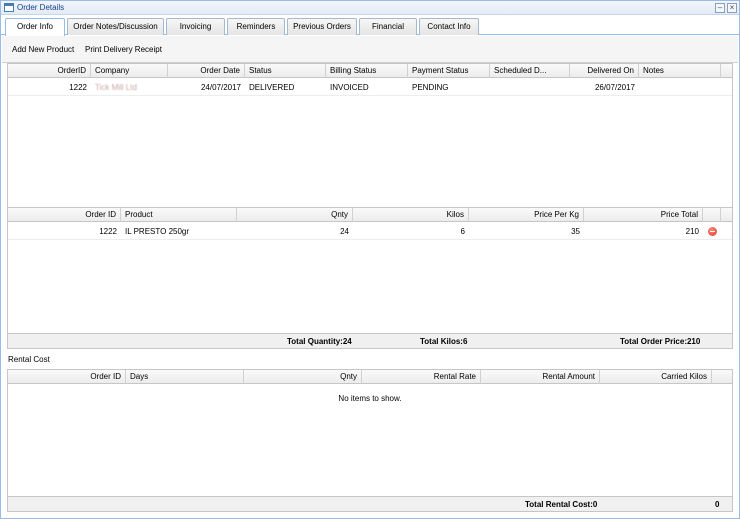 Image resolution: width=740 pixels, height=519 pixels. What do you see at coordinates (614, 87) in the screenshot?
I see `delivered-on-cell: 26/07/2017` at bounding box center [614, 87].